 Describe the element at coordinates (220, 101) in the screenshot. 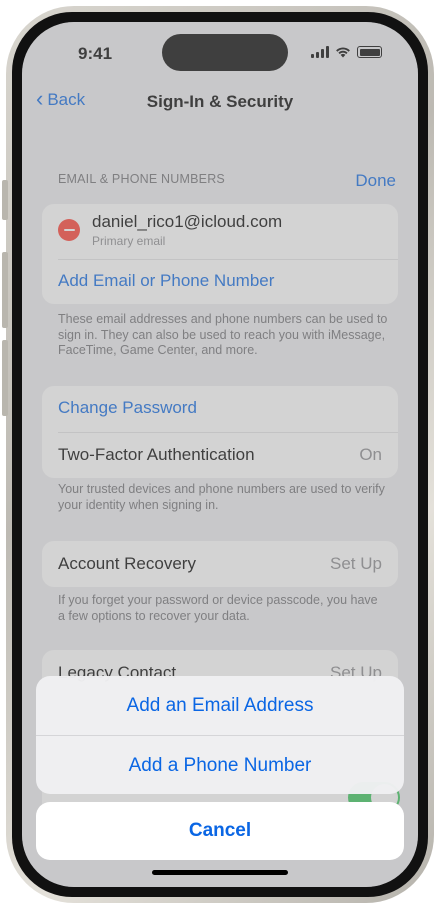

I see `page-title: Sign-In & Security` at that location.